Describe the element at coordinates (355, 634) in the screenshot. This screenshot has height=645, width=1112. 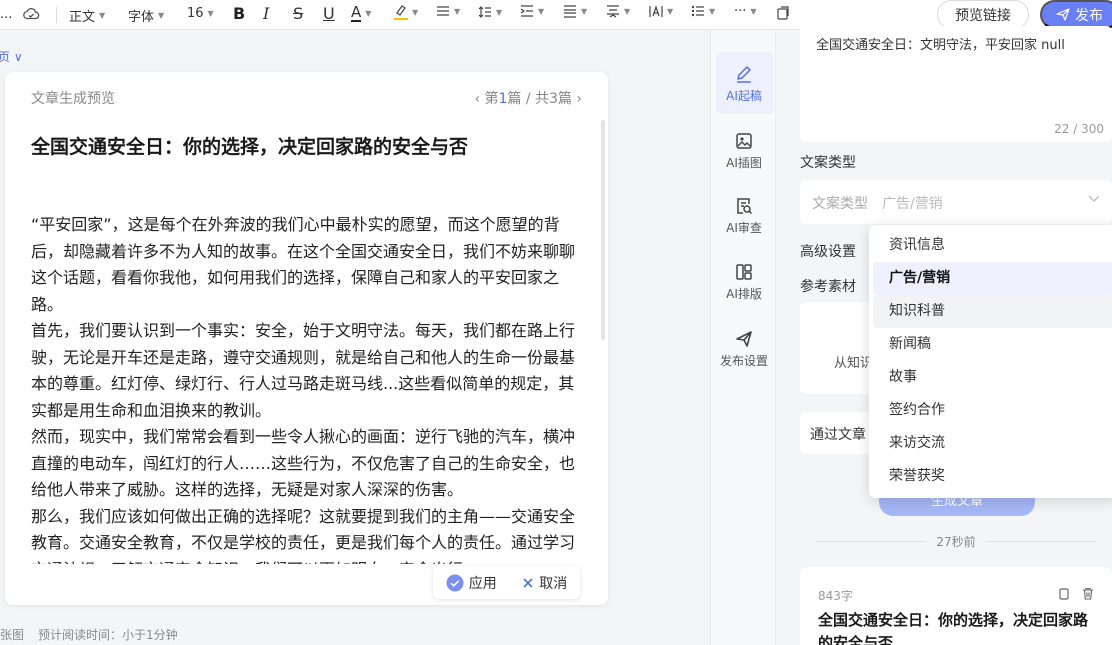
I see `status-bar: 张图 预计阅读时间：小于1分钟` at that location.